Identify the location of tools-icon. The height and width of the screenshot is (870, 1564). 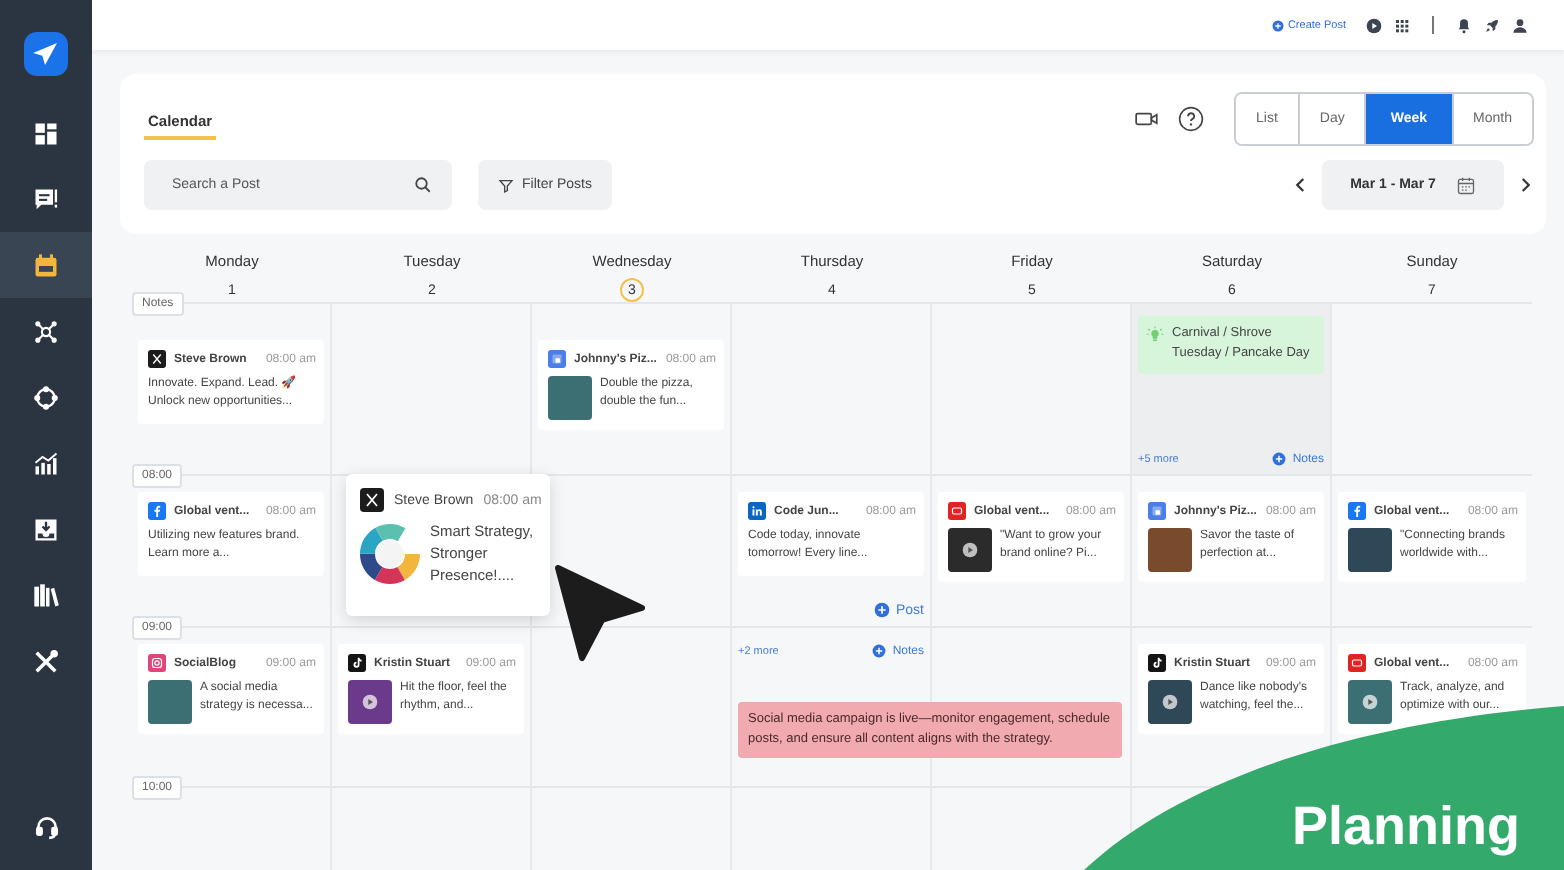
(46, 661).